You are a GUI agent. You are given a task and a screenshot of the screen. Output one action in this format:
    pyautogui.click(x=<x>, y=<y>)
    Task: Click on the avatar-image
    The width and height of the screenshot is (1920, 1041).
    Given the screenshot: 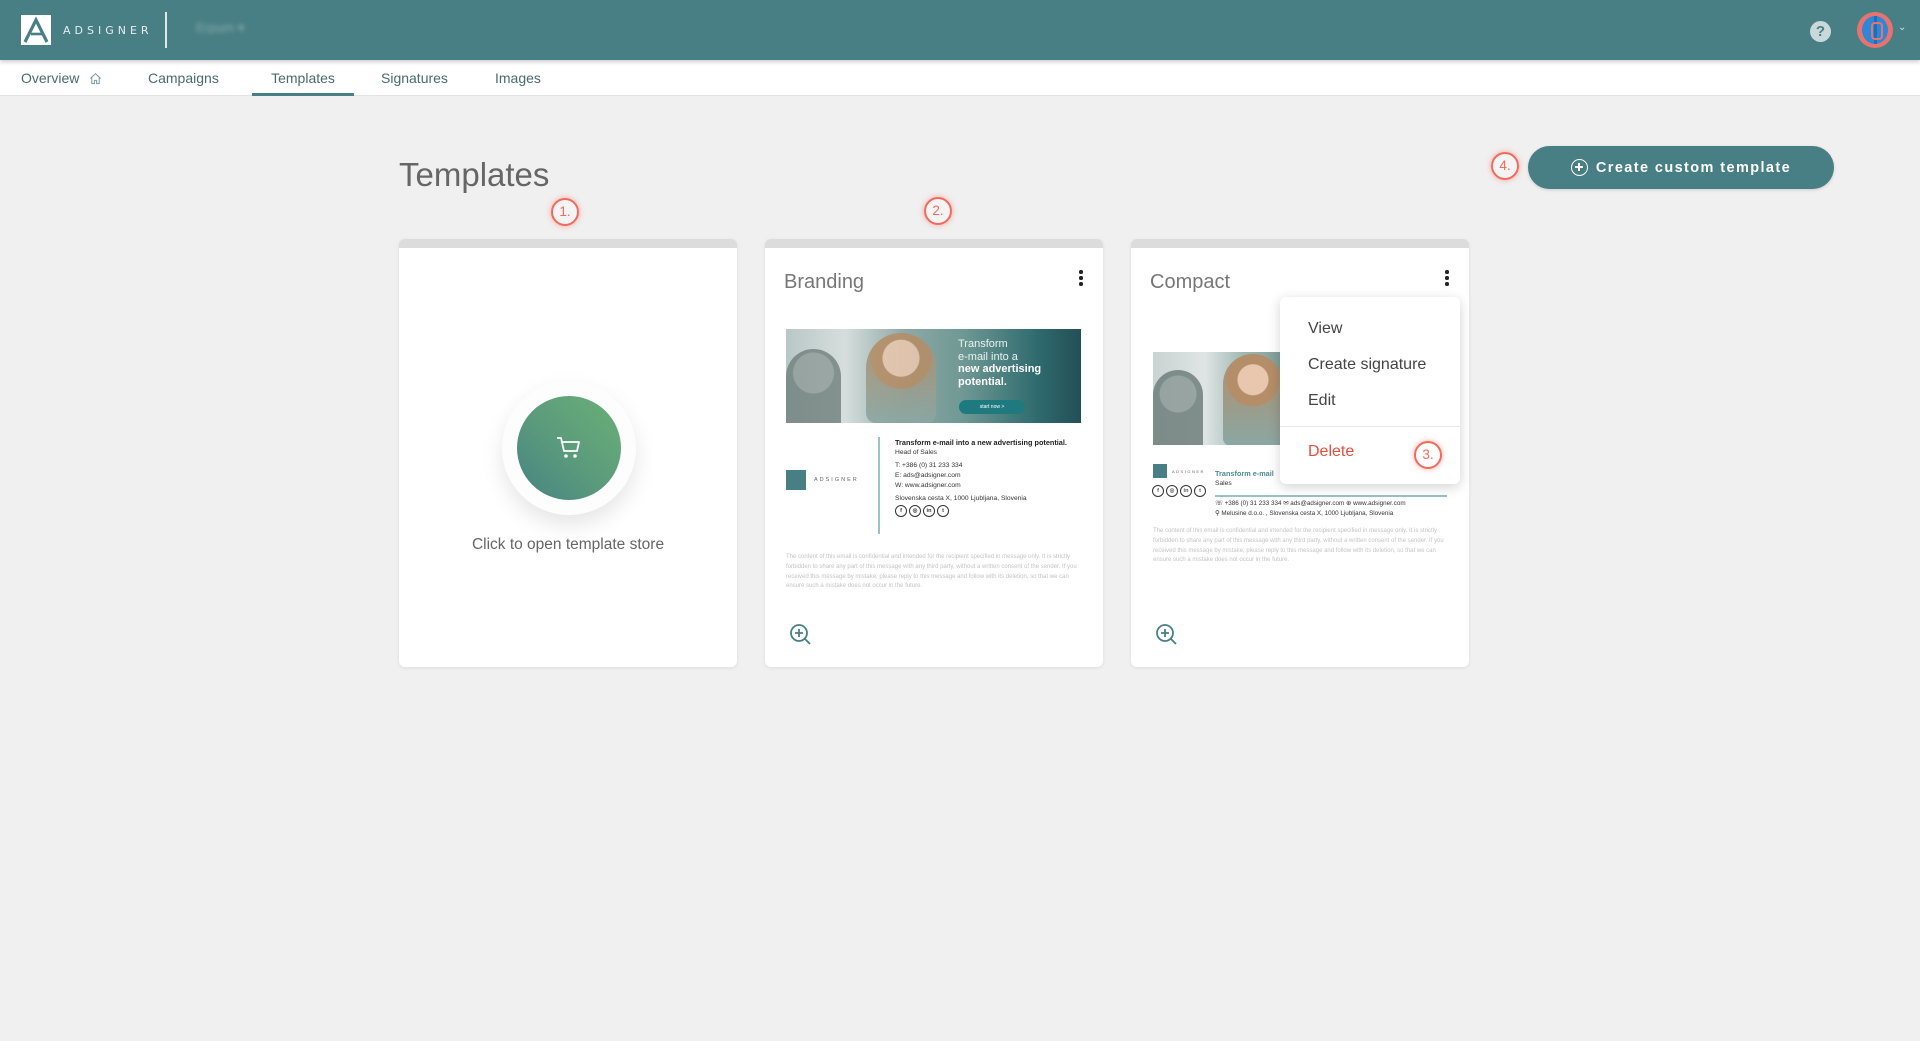 What is the action you would take?
    pyautogui.click(x=1875, y=30)
    